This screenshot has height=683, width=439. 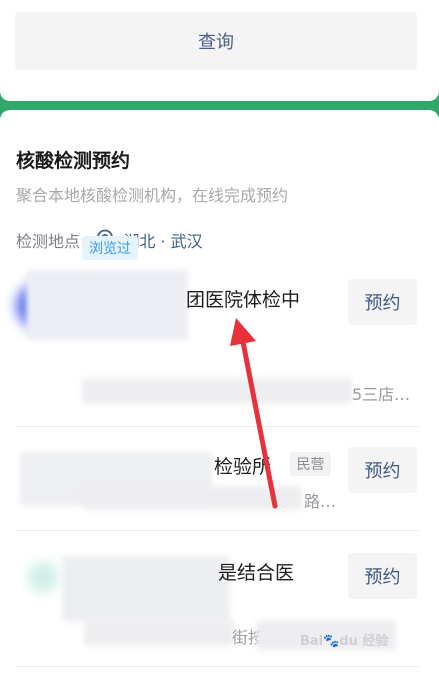 What do you see at coordinates (382, 576) in the screenshot?
I see `book-button-3: 预约` at bounding box center [382, 576].